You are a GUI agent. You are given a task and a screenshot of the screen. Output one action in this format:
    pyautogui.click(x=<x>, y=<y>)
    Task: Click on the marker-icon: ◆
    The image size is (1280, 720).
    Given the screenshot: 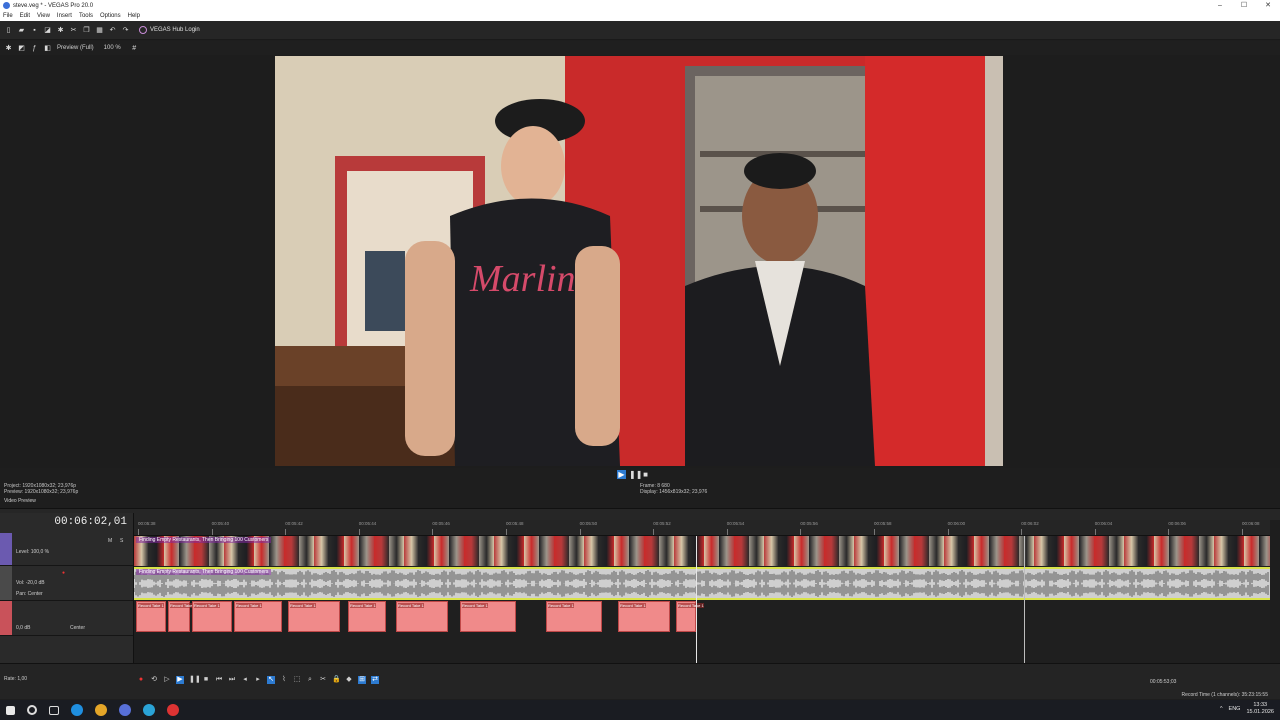 What is the action you would take?
    pyautogui.click(x=349, y=680)
    